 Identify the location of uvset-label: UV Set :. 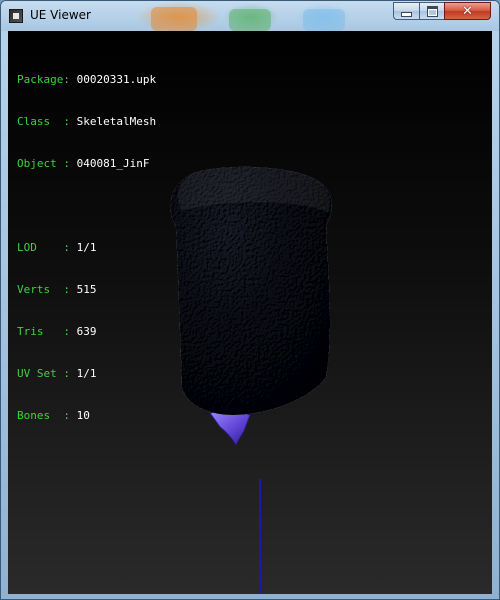
(43, 373).